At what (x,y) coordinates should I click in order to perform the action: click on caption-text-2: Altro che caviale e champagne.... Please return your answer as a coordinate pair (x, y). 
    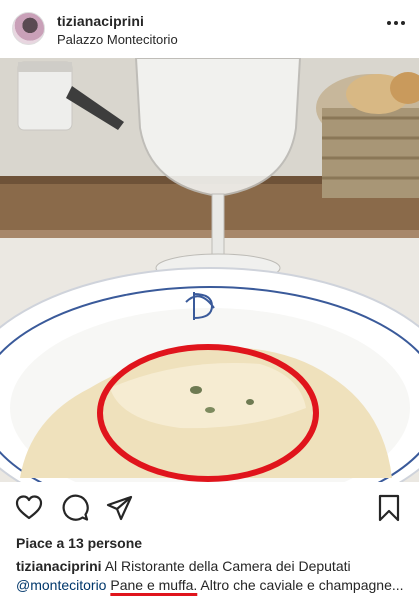
    Looking at the image, I should click on (302, 585).